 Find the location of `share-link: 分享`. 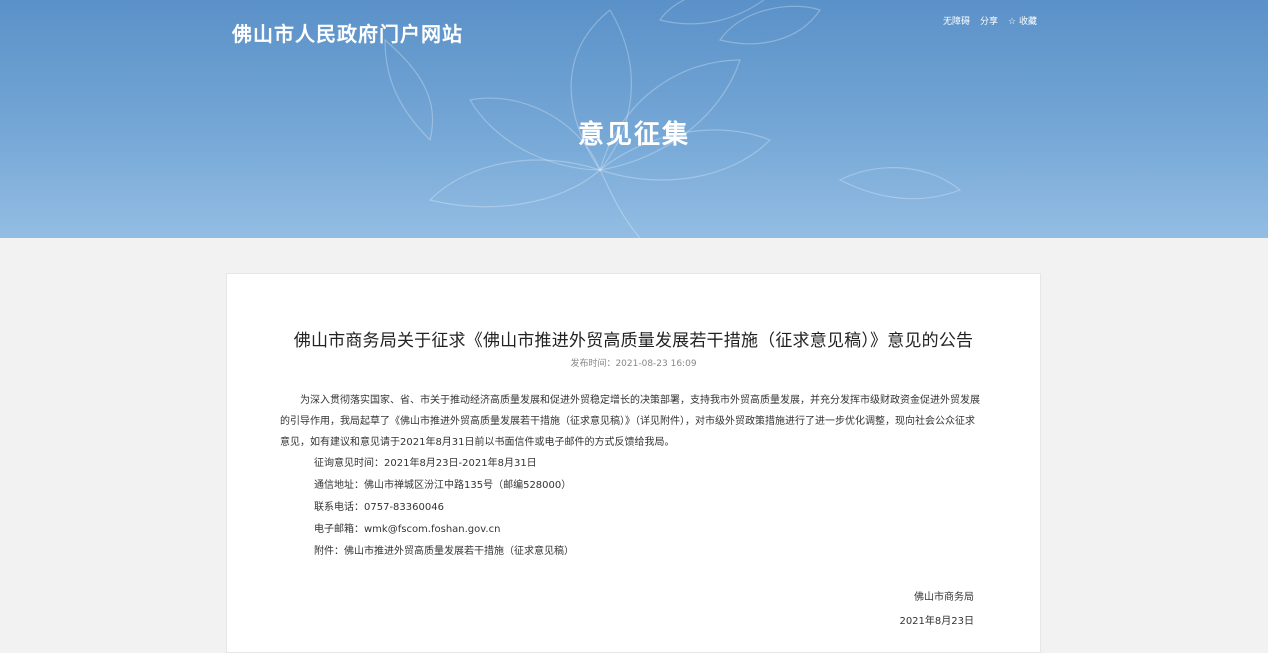

share-link: 分享 is located at coordinates (989, 20).